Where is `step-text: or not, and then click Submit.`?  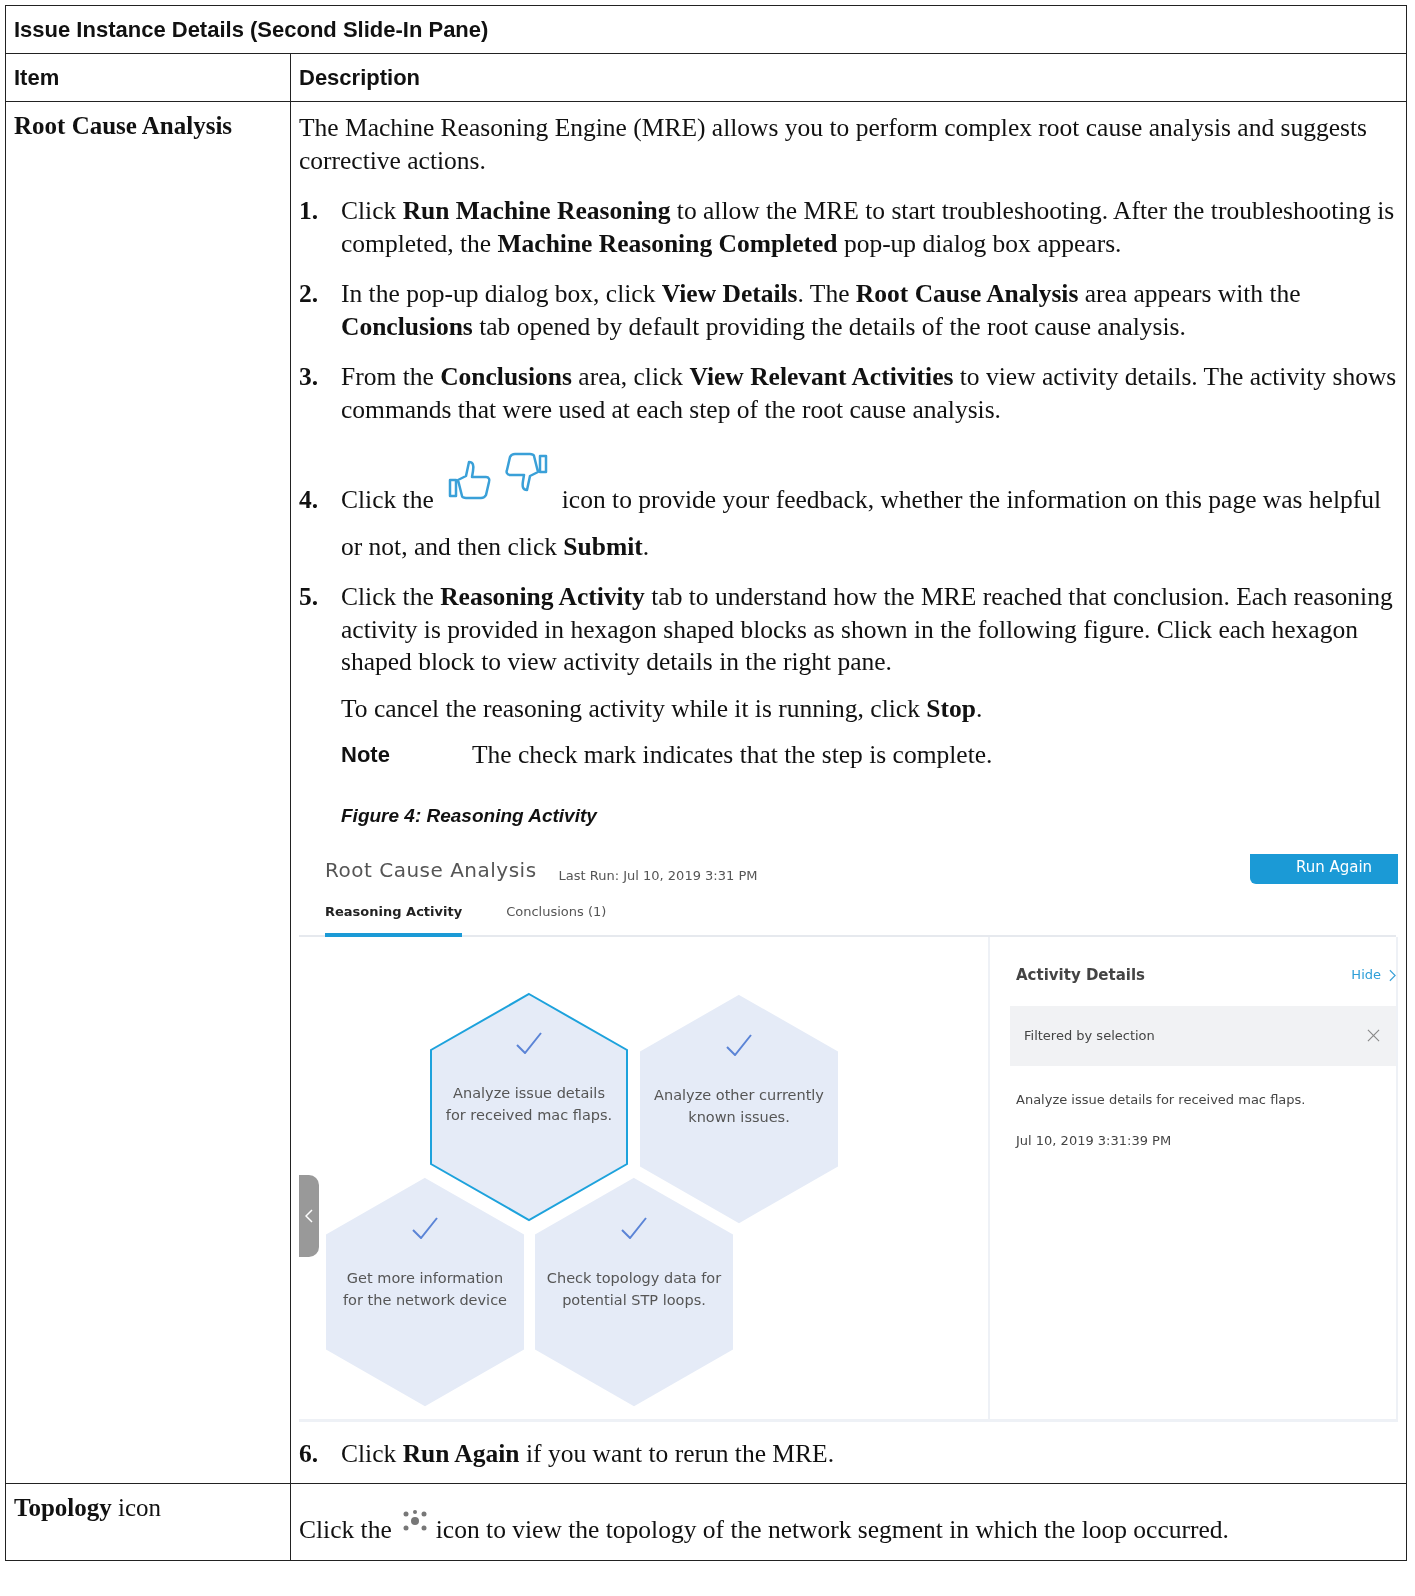
step-text: or not, and then click Submit. is located at coordinates (496, 546).